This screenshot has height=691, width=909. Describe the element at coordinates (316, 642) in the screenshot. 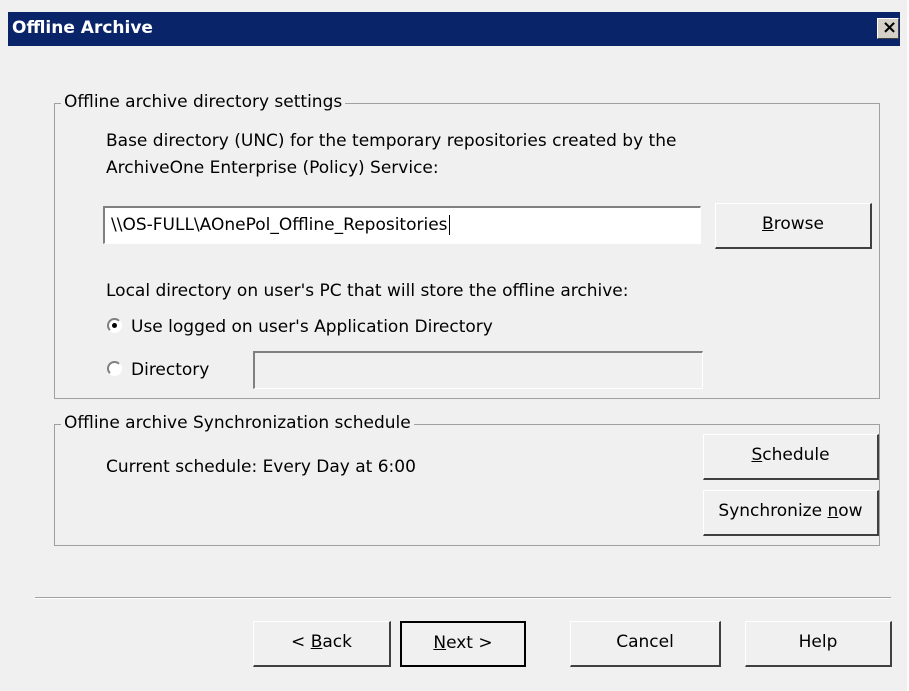

I see `back-mnemonic: B` at that location.